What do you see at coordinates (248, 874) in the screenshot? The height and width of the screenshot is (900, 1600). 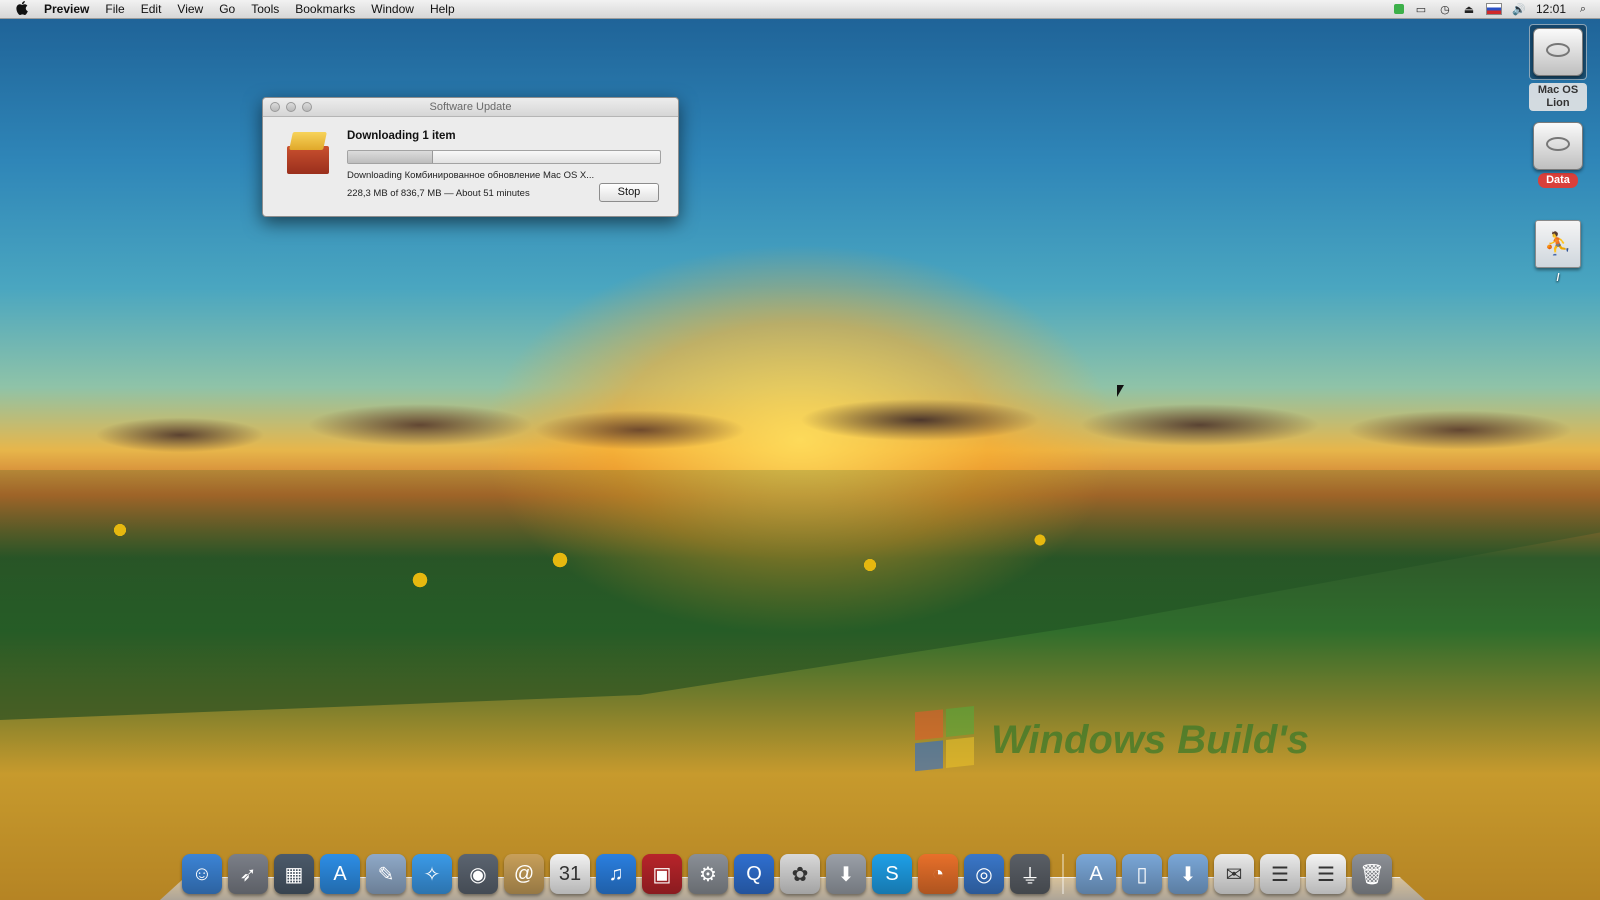 I see `launchpad-icon: ➶` at bounding box center [248, 874].